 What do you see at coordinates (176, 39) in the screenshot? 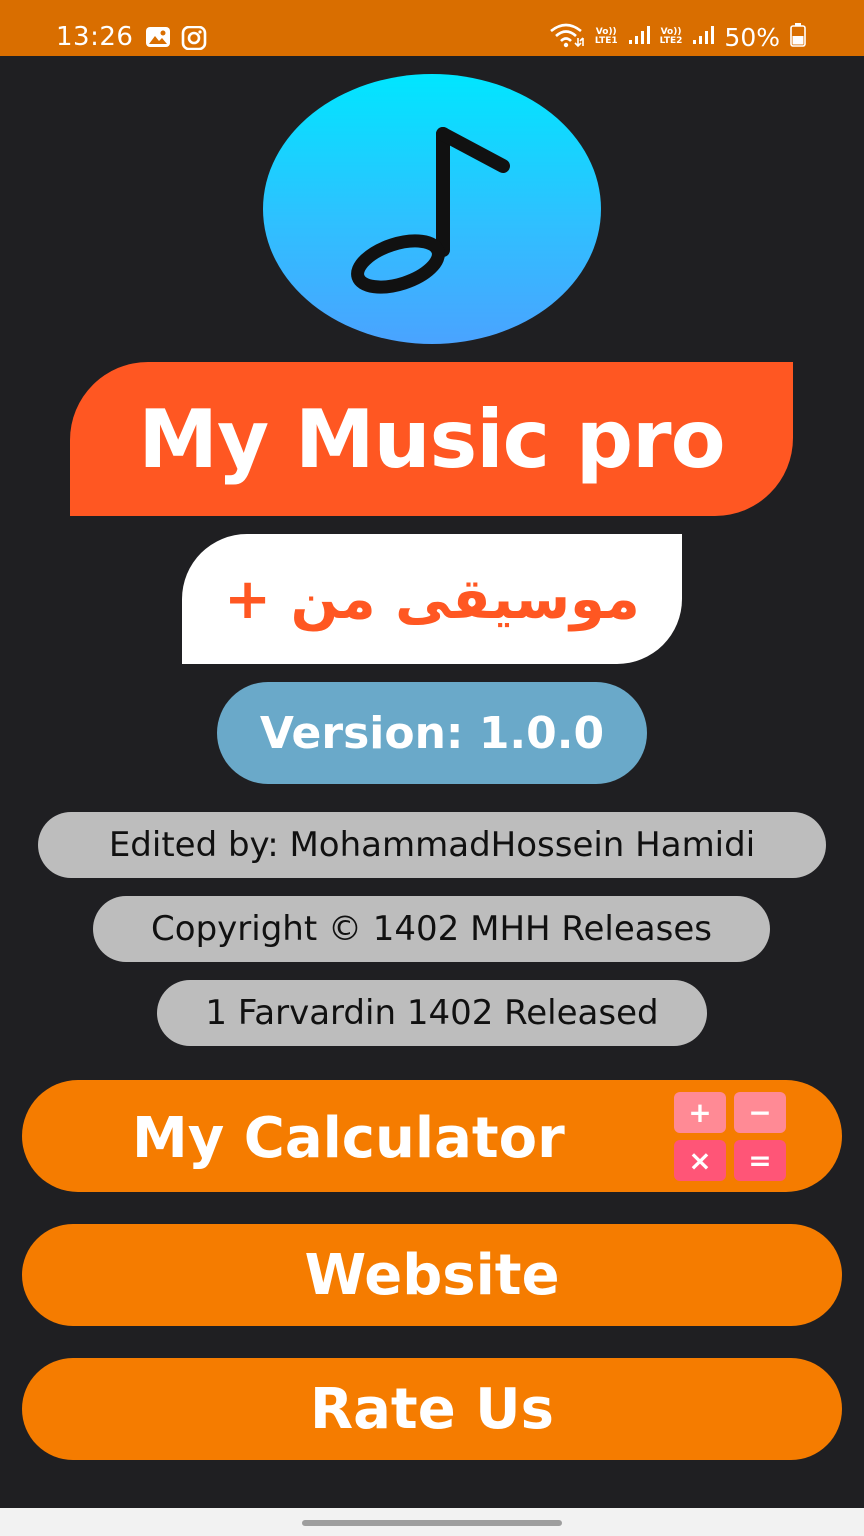
I see `notification-icons` at bounding box center [176, 39].